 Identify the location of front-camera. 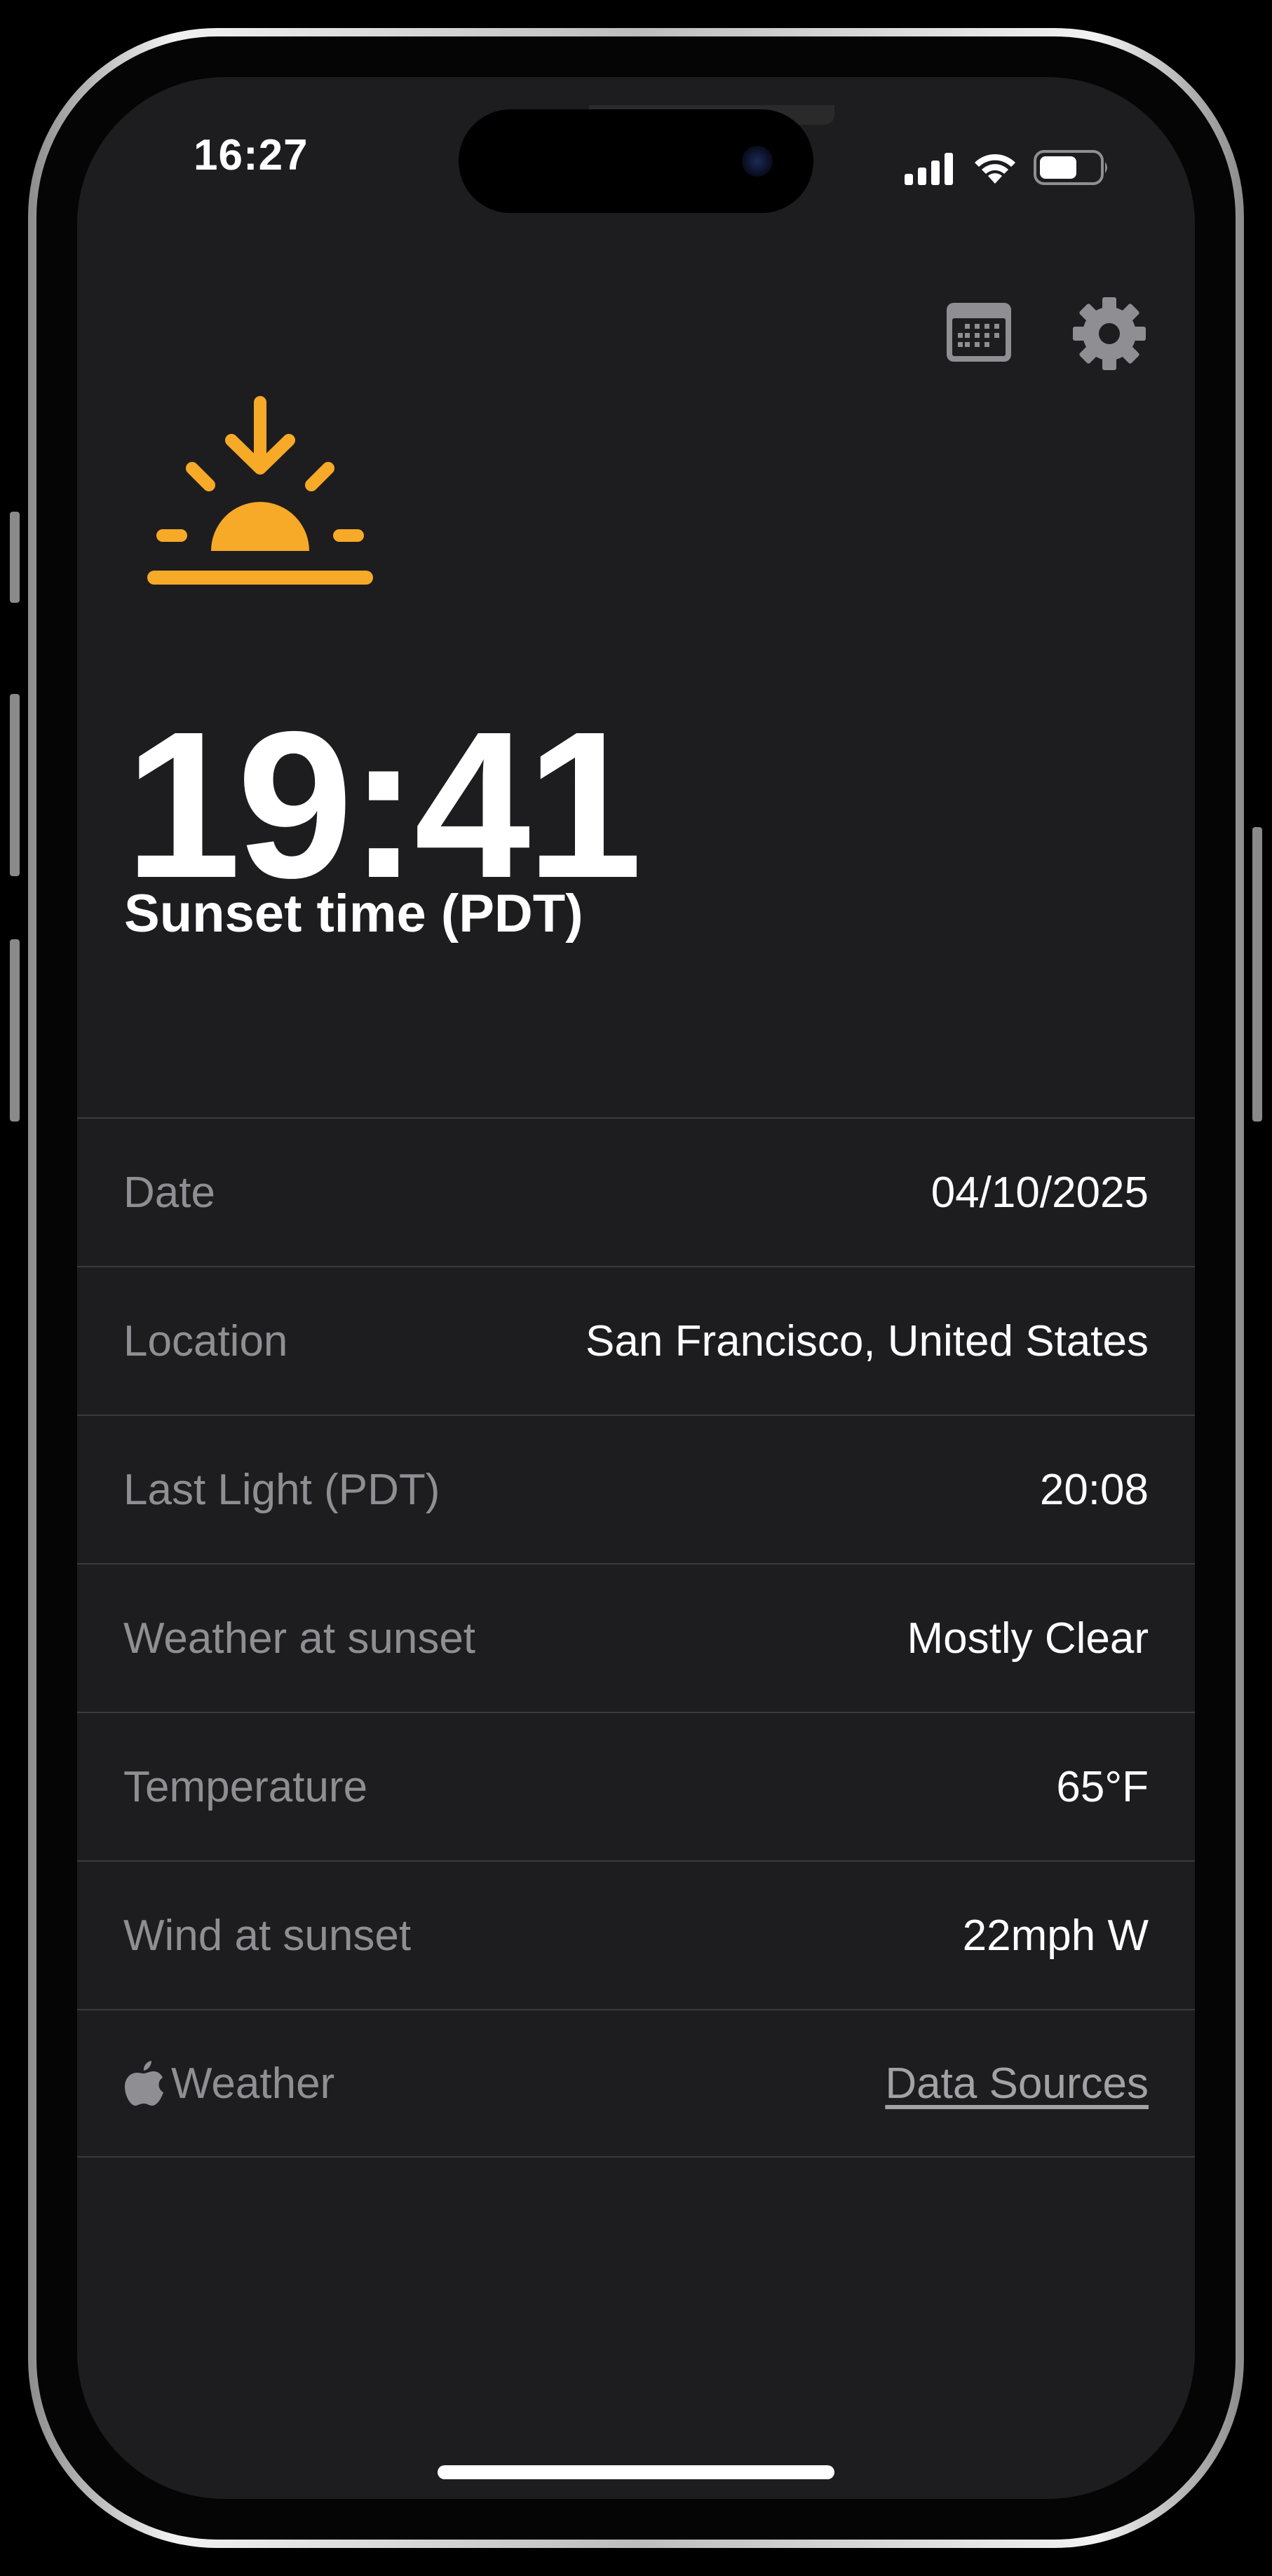
(757, 161).